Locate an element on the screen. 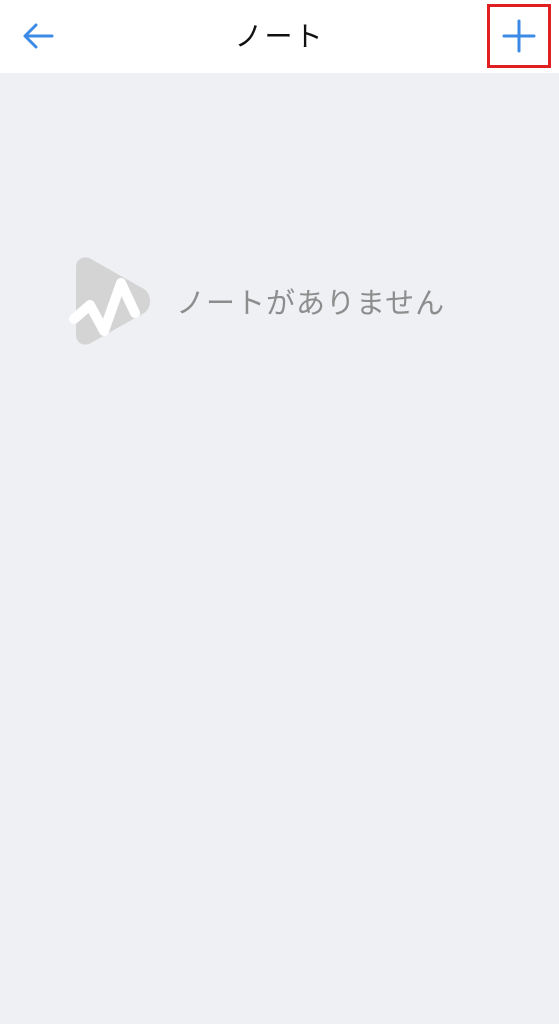  top-bar: ノート is located at coordinates (279, 36).